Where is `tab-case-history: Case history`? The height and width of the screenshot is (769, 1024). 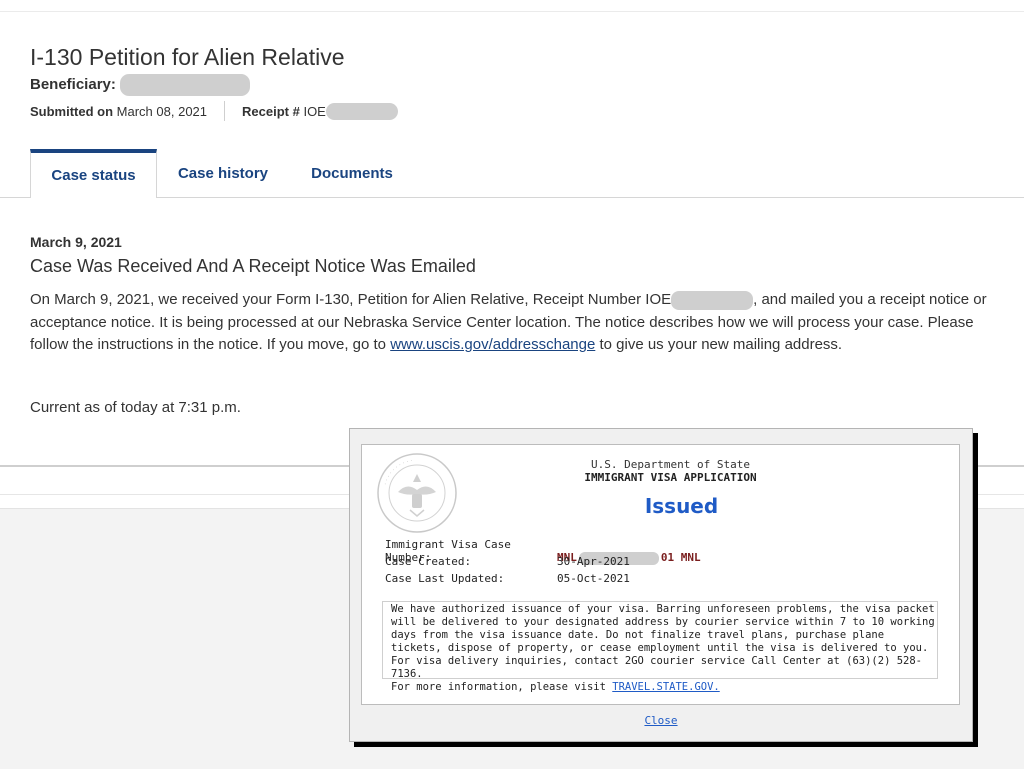
tab-case-history: Case history is located at coordinates (223, 173).